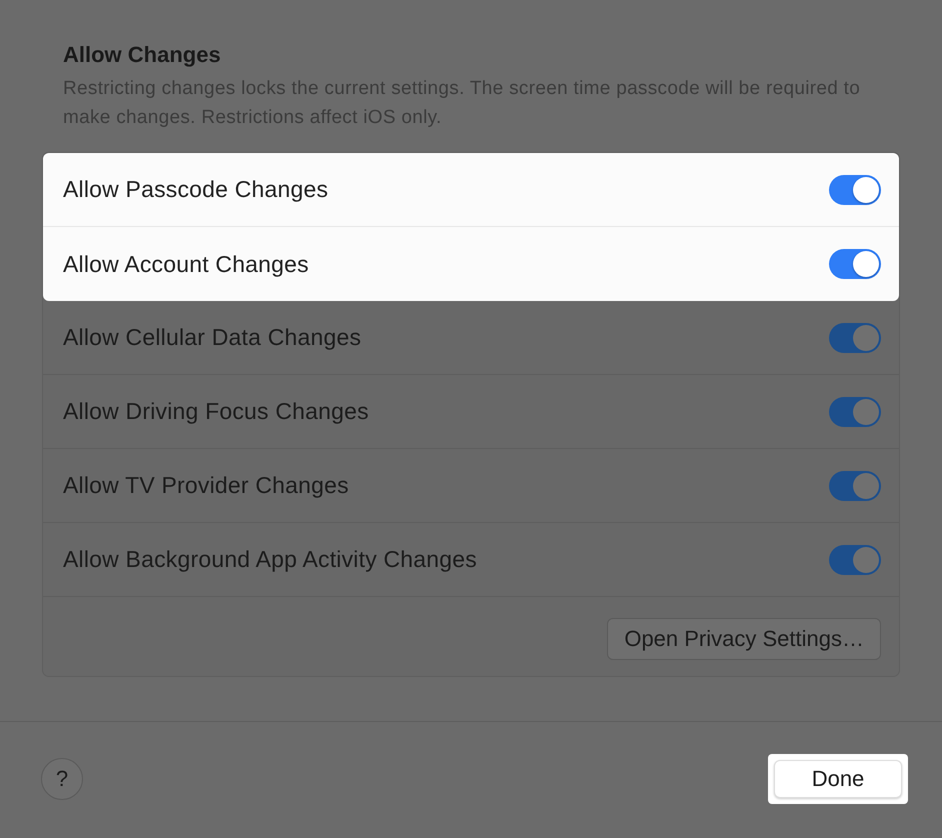  What do you see at coordinates (216, 411) in the screenshot?
I see `row-label: Allow Driving Focus Changes` at bounding box center [216, 411].